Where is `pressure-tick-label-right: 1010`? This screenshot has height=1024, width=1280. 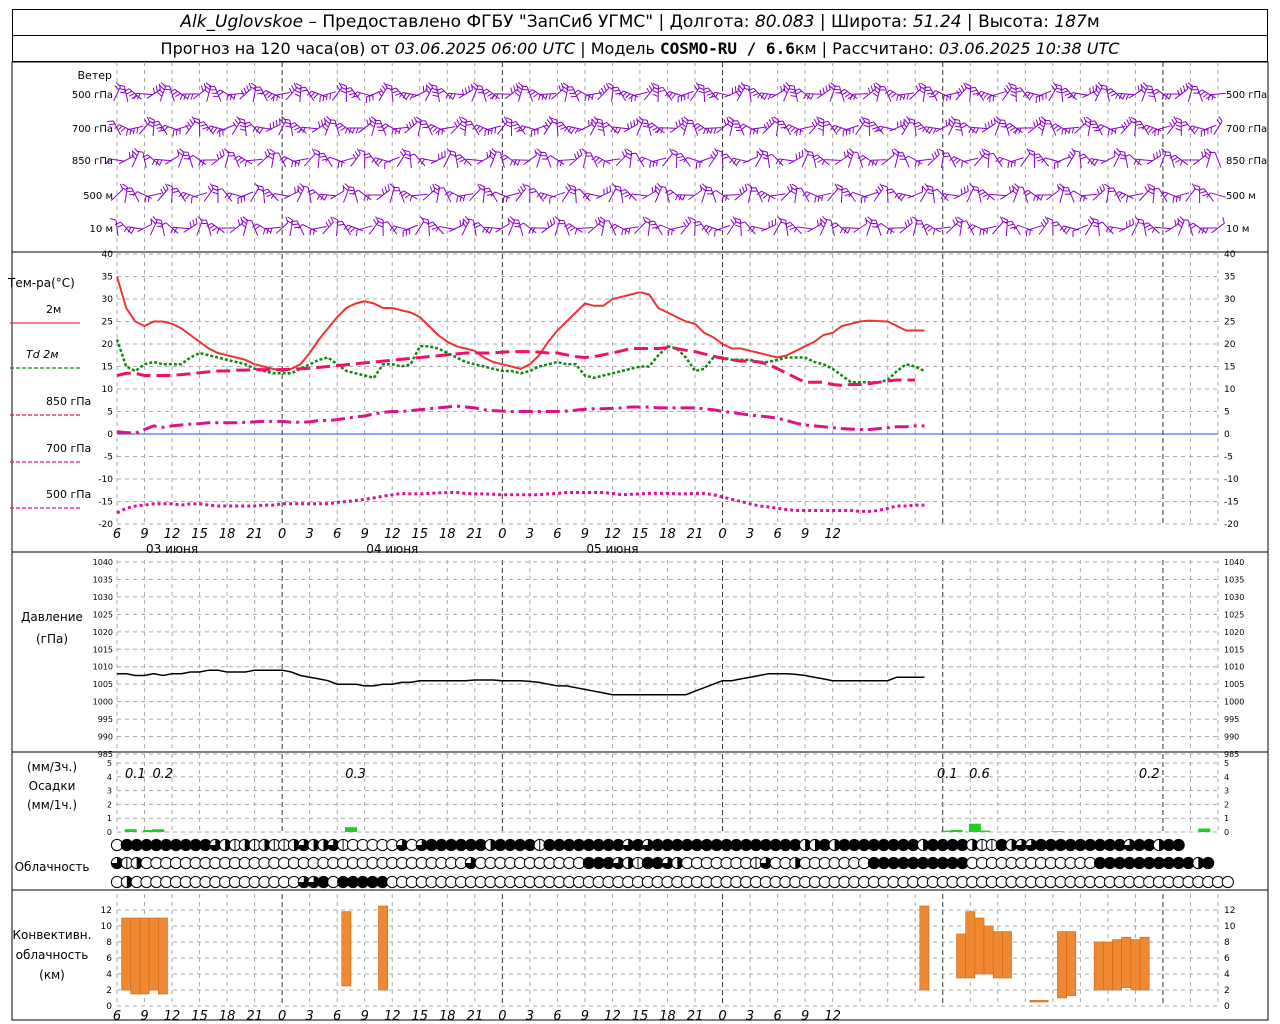 pressure-tick-label-right: 1010 is located at coordinates (1234, 667).